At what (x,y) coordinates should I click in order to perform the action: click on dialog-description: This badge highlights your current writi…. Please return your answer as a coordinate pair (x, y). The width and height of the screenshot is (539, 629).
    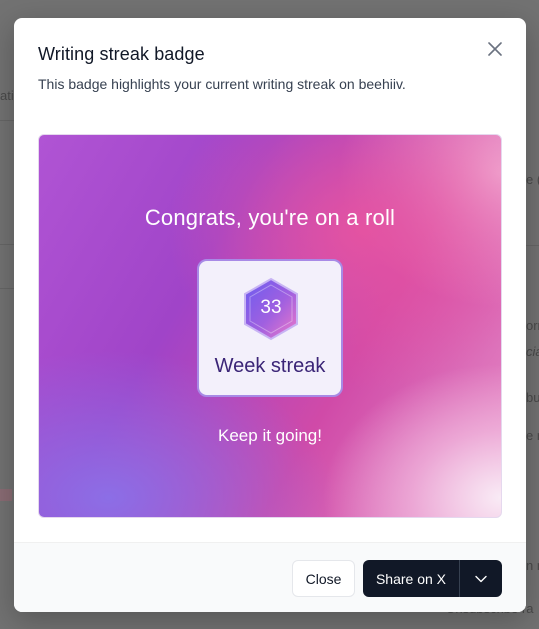
    Looking at the image, I should click on (222, 84).